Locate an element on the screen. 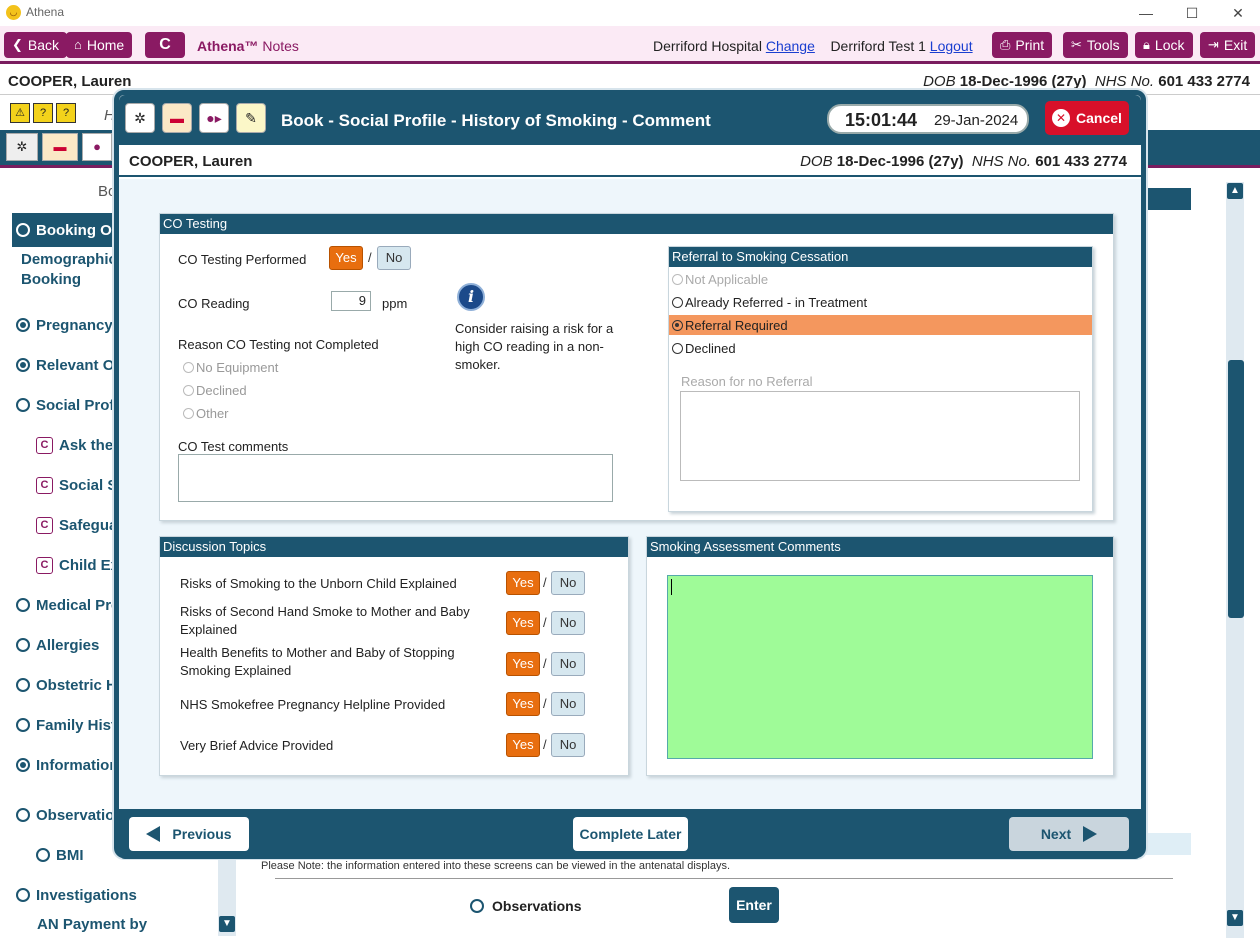 This screenshot has height=940, width=1260. co-comments-input is located at coordinates (395, 478).